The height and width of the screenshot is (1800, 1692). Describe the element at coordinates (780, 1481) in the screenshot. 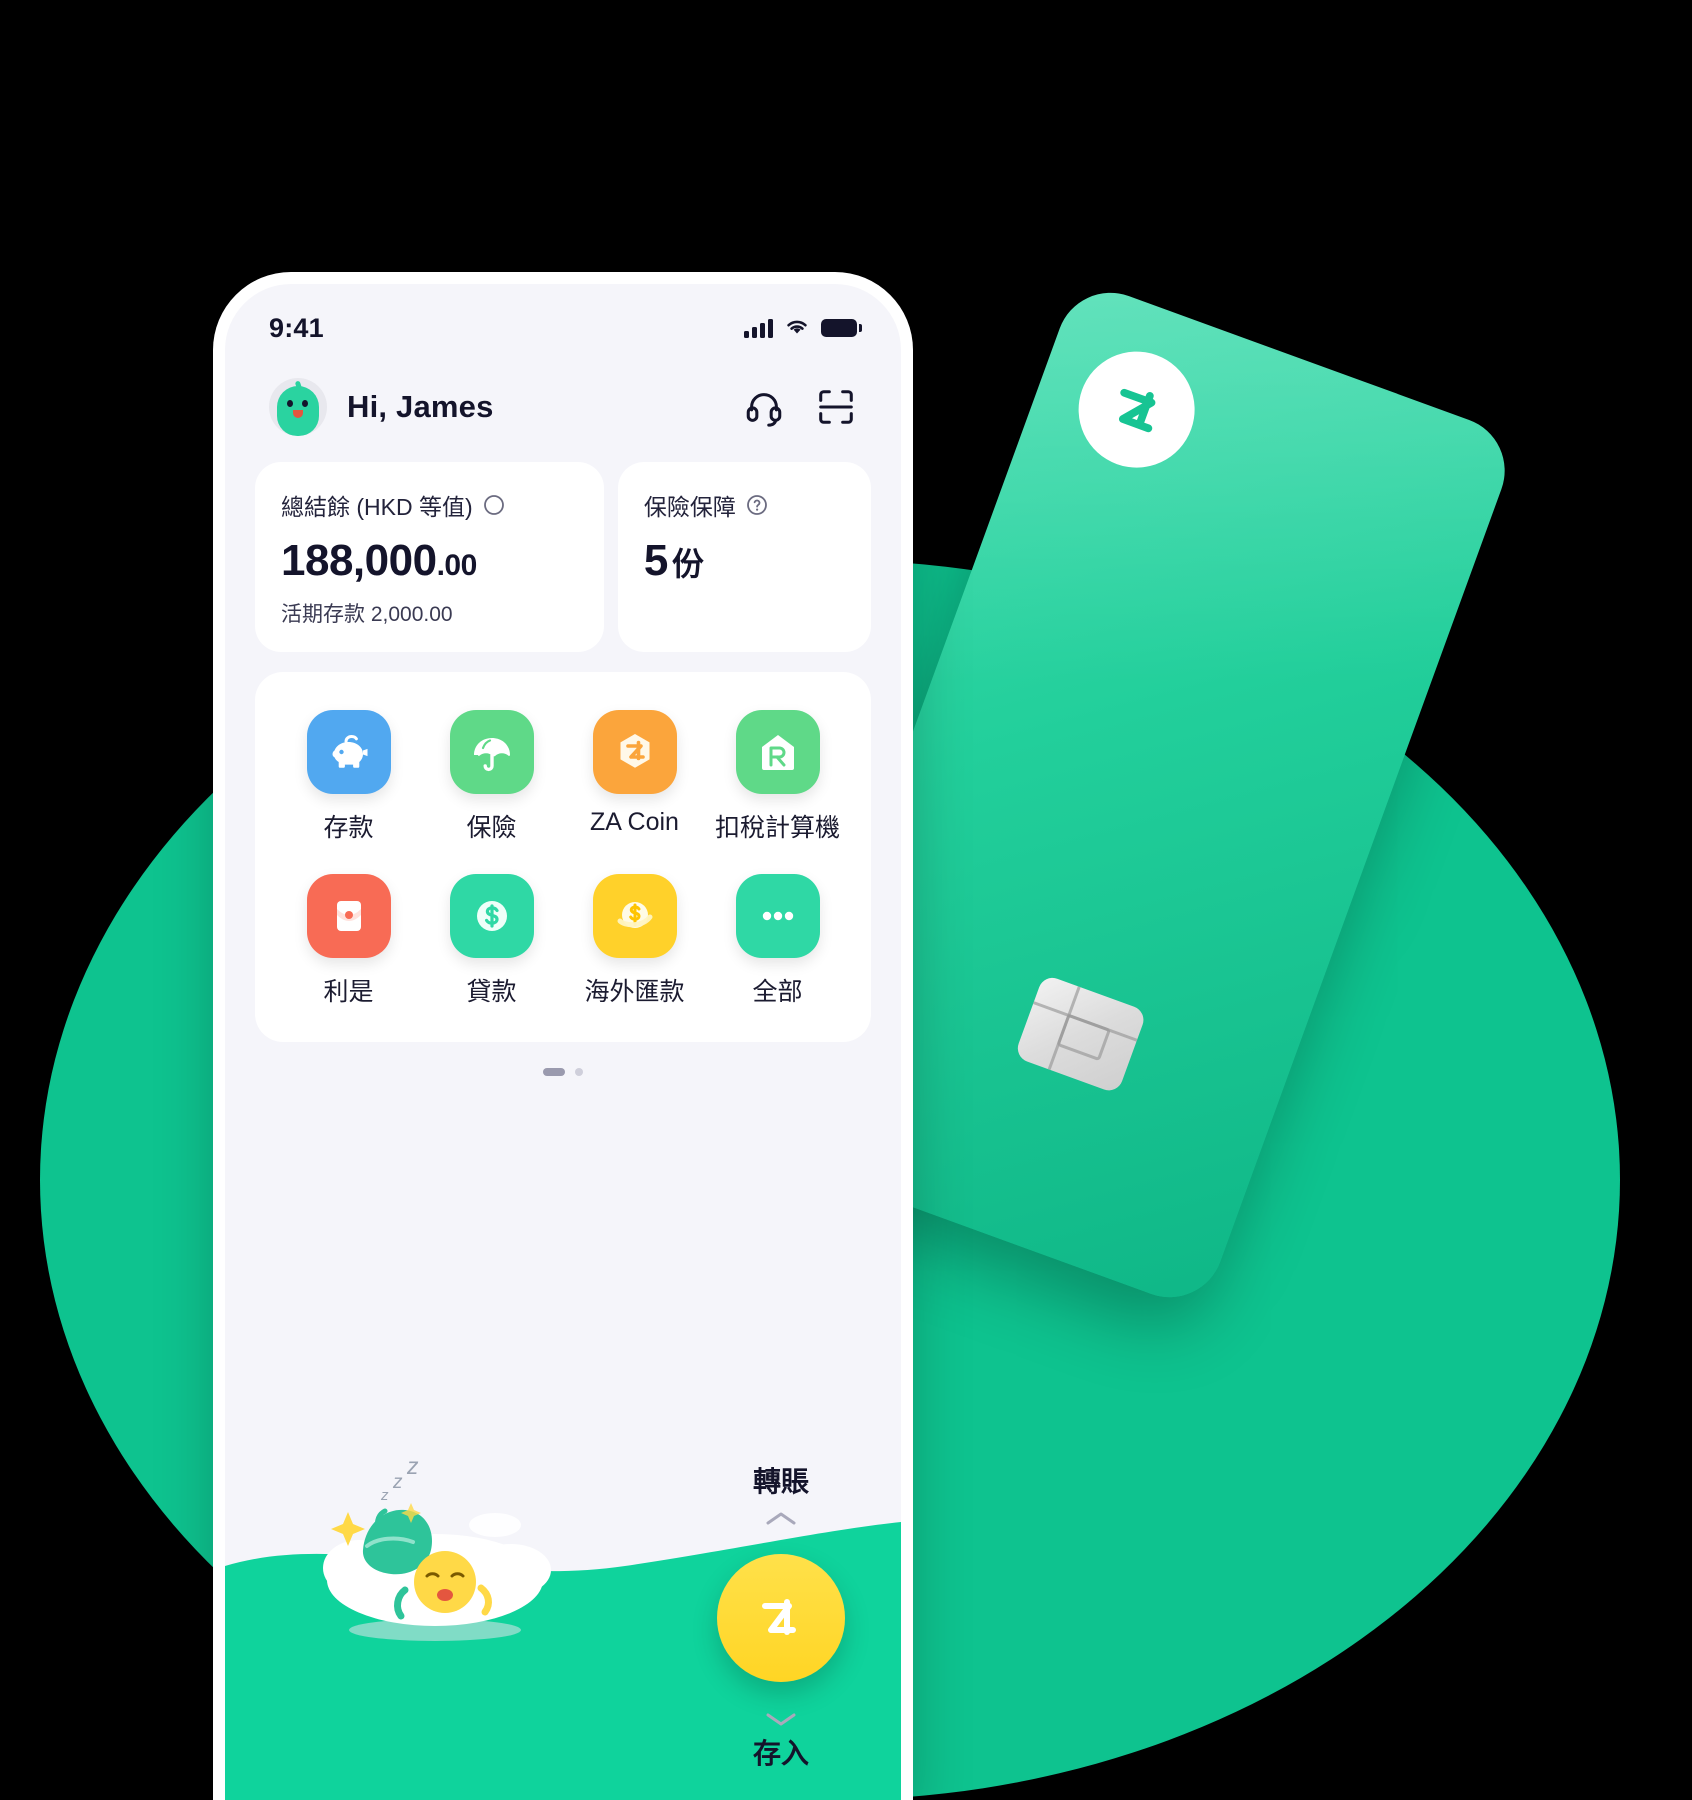

I see `transfer-label: 轉賬` at that location.